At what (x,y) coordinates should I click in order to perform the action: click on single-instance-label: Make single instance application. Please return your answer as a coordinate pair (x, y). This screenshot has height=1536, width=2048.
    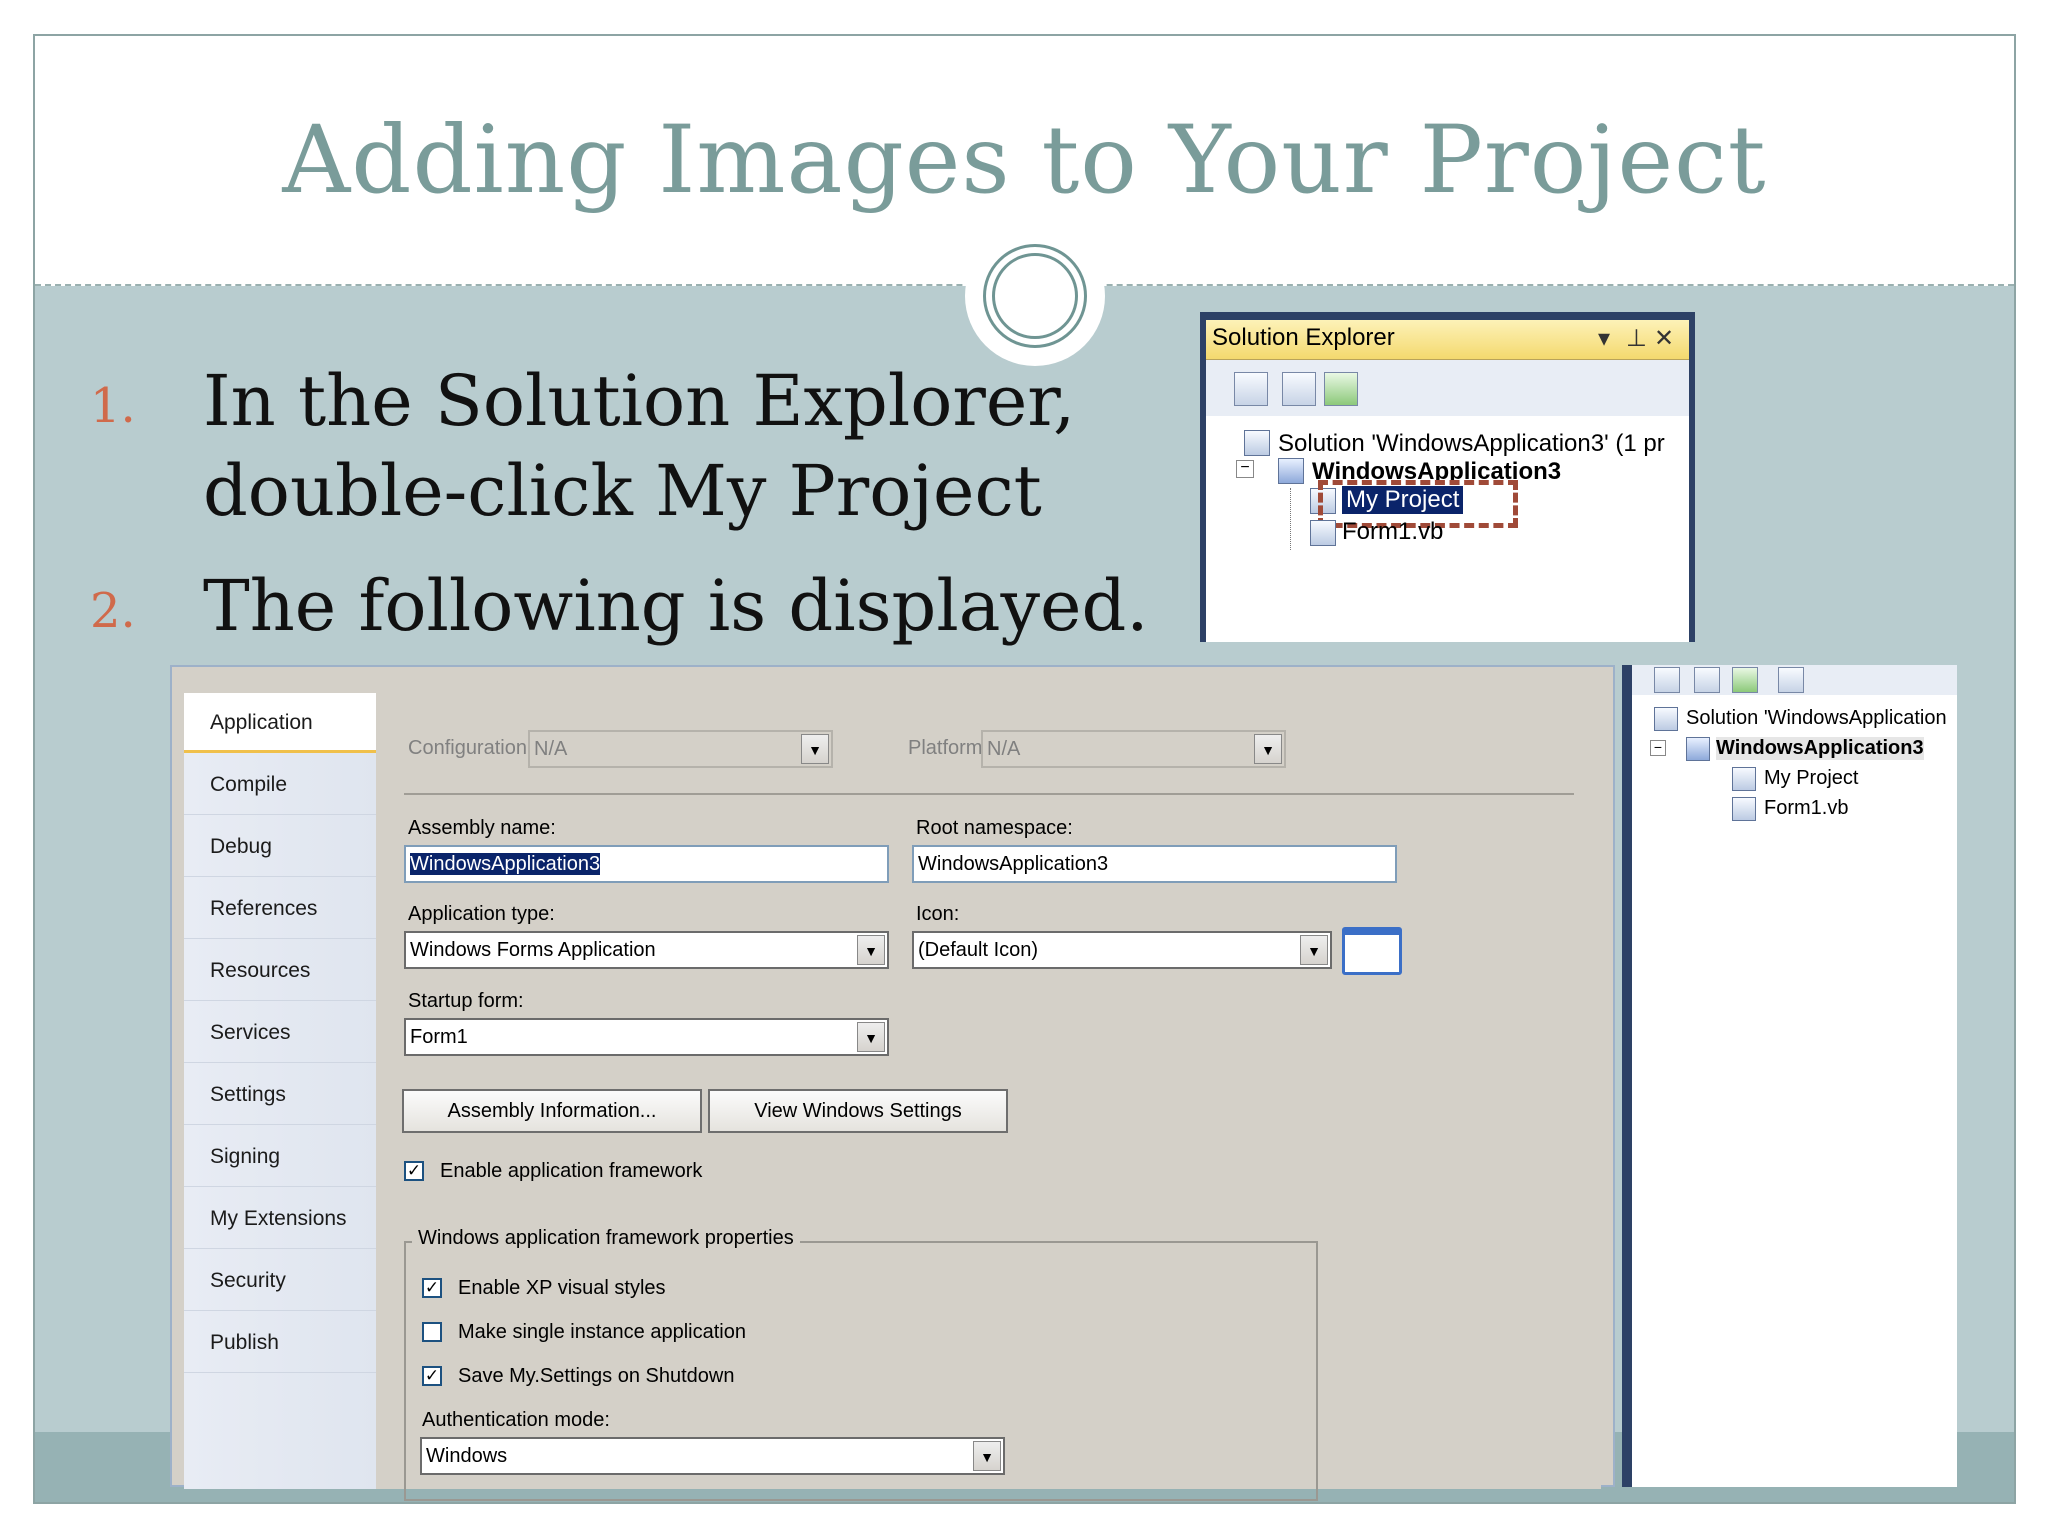
    Looking at the image, I should click on (602, 1332).